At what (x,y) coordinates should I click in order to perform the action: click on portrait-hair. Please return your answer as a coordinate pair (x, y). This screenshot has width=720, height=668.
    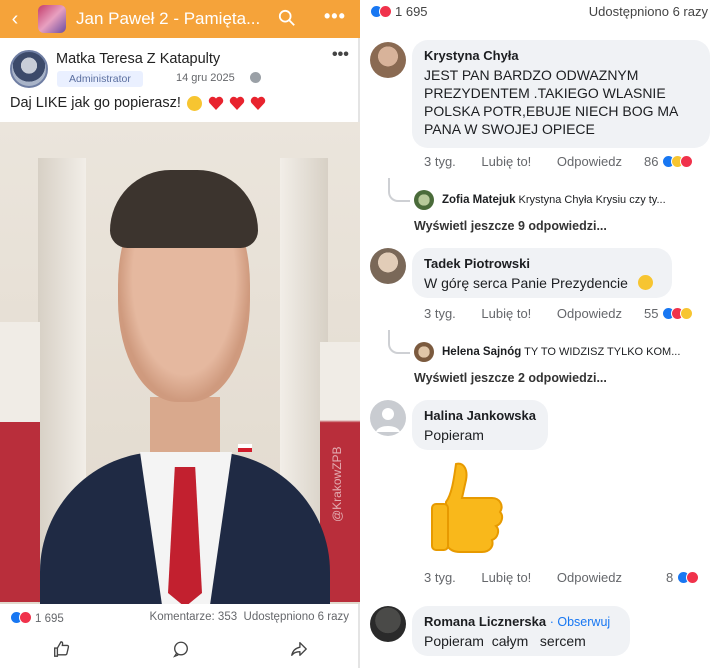
    Looking at the image, I should click on (184, 209).